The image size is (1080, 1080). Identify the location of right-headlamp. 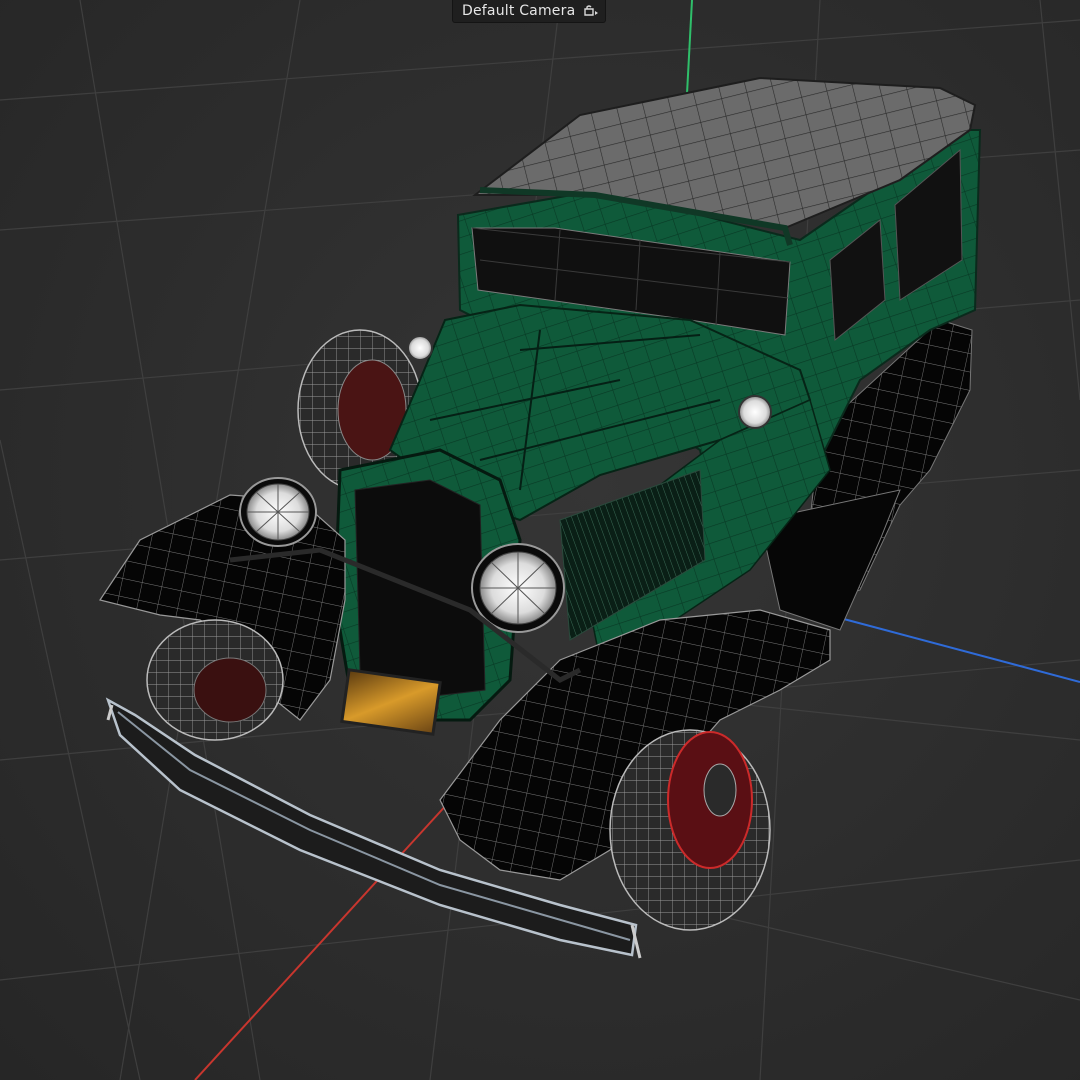
(518, 588).